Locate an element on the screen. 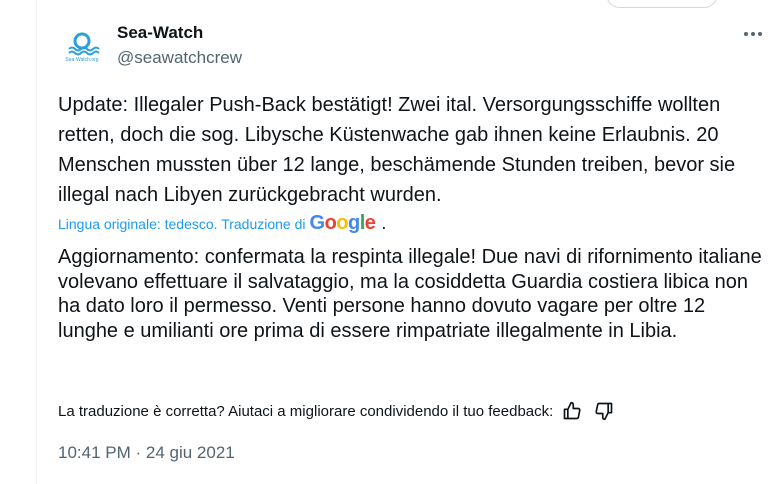 The image size is (783, 484). avatar: Sea-Watch.org is located at coordinates (82, 49).